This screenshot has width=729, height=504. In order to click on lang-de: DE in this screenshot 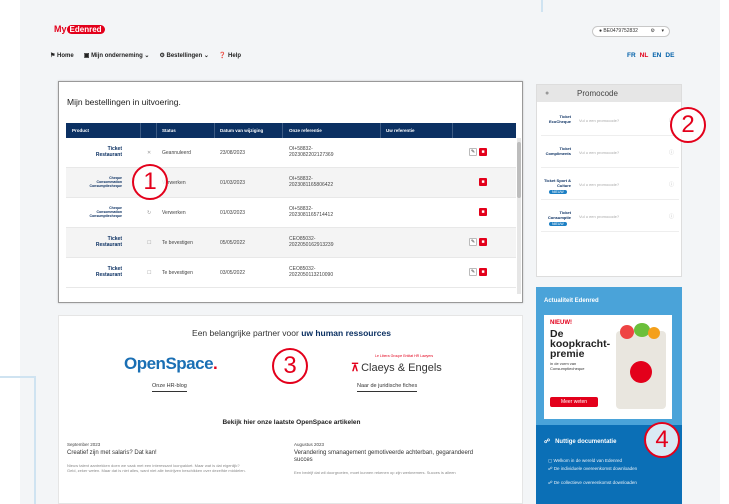, I will do `click(669, 55)`.